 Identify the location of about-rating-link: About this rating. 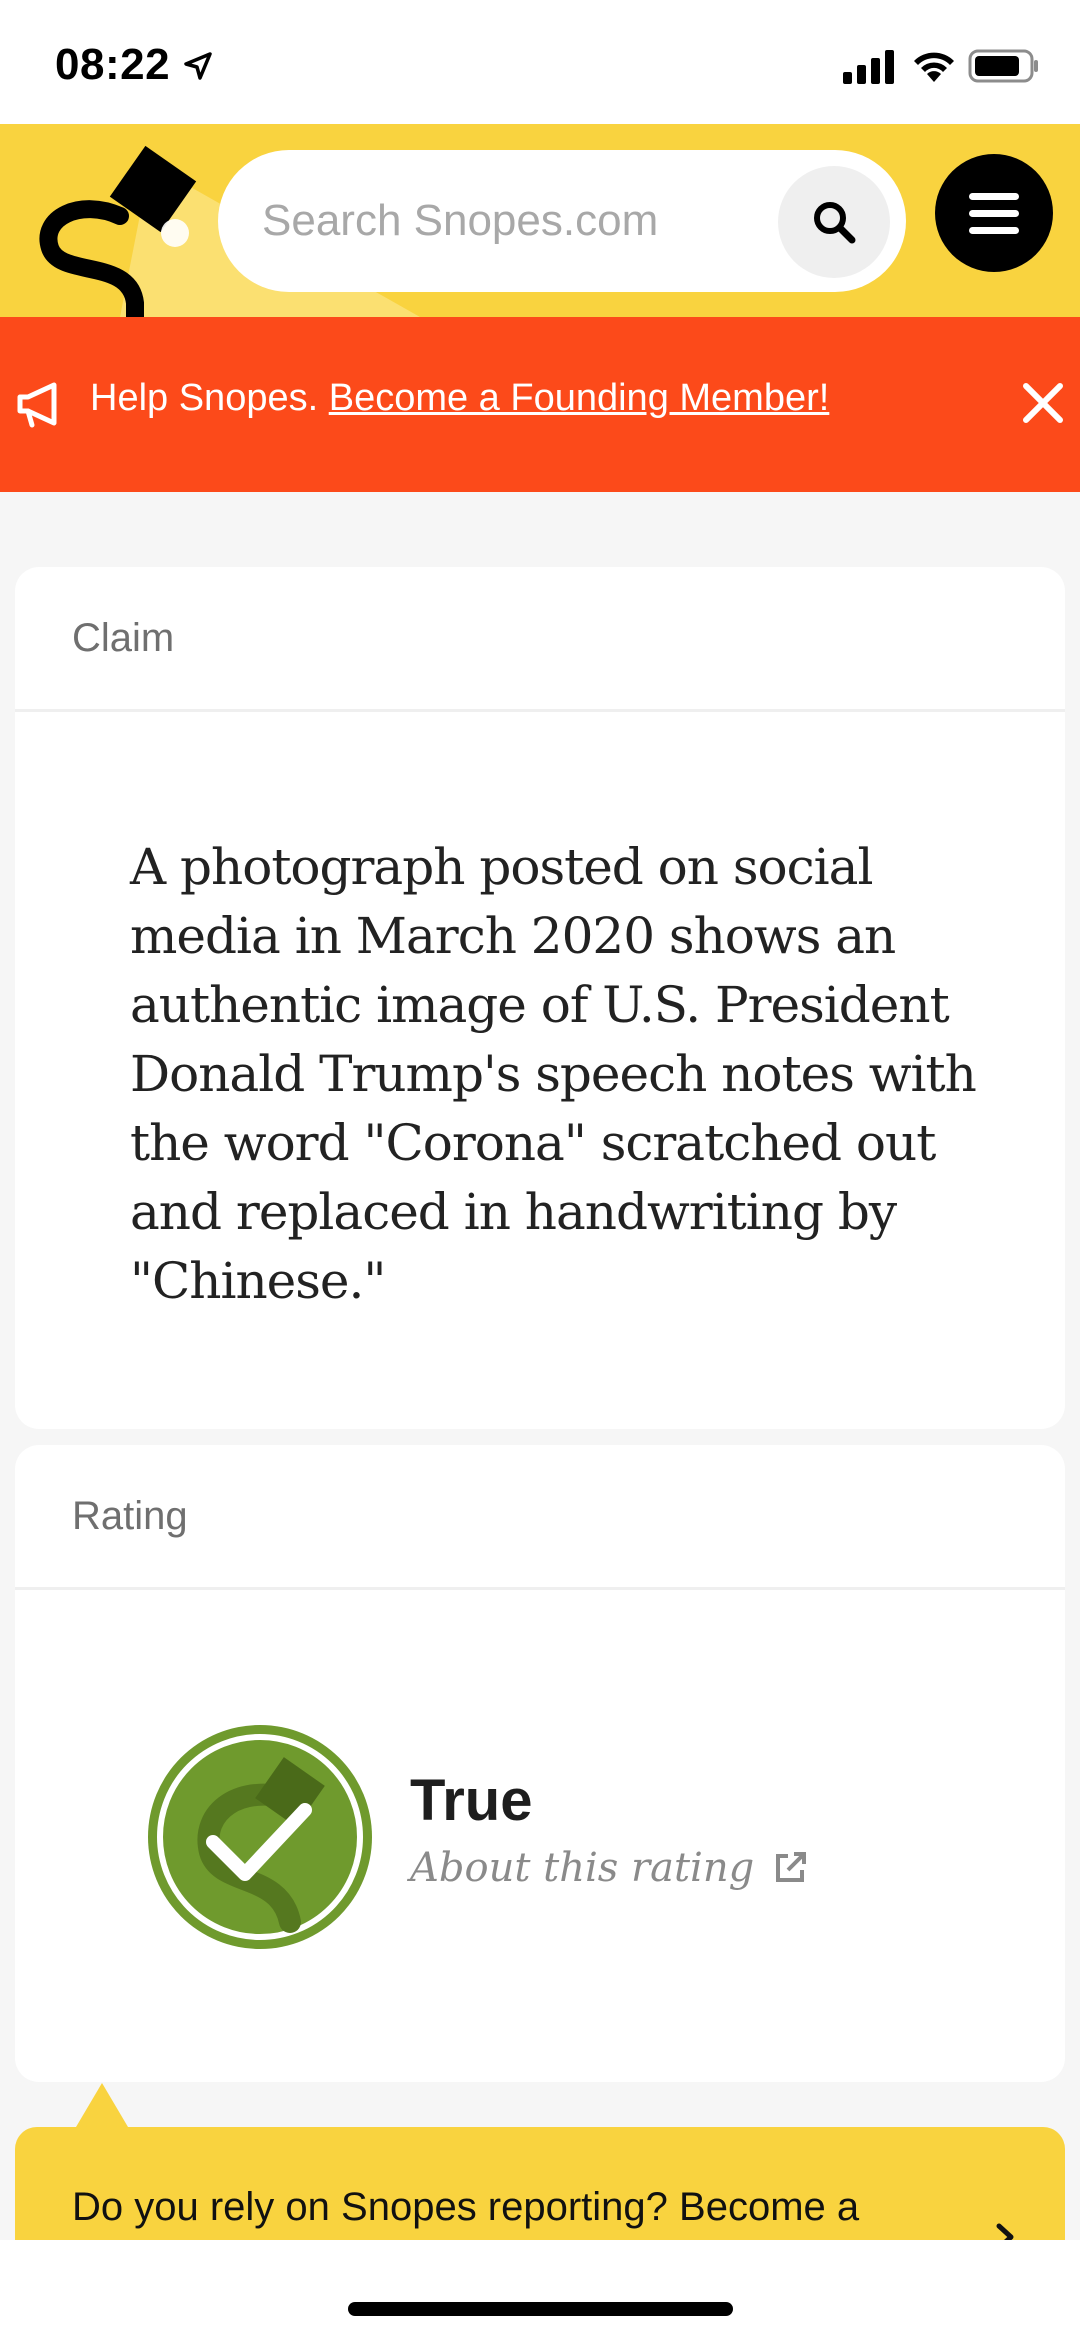
(609, 1868).